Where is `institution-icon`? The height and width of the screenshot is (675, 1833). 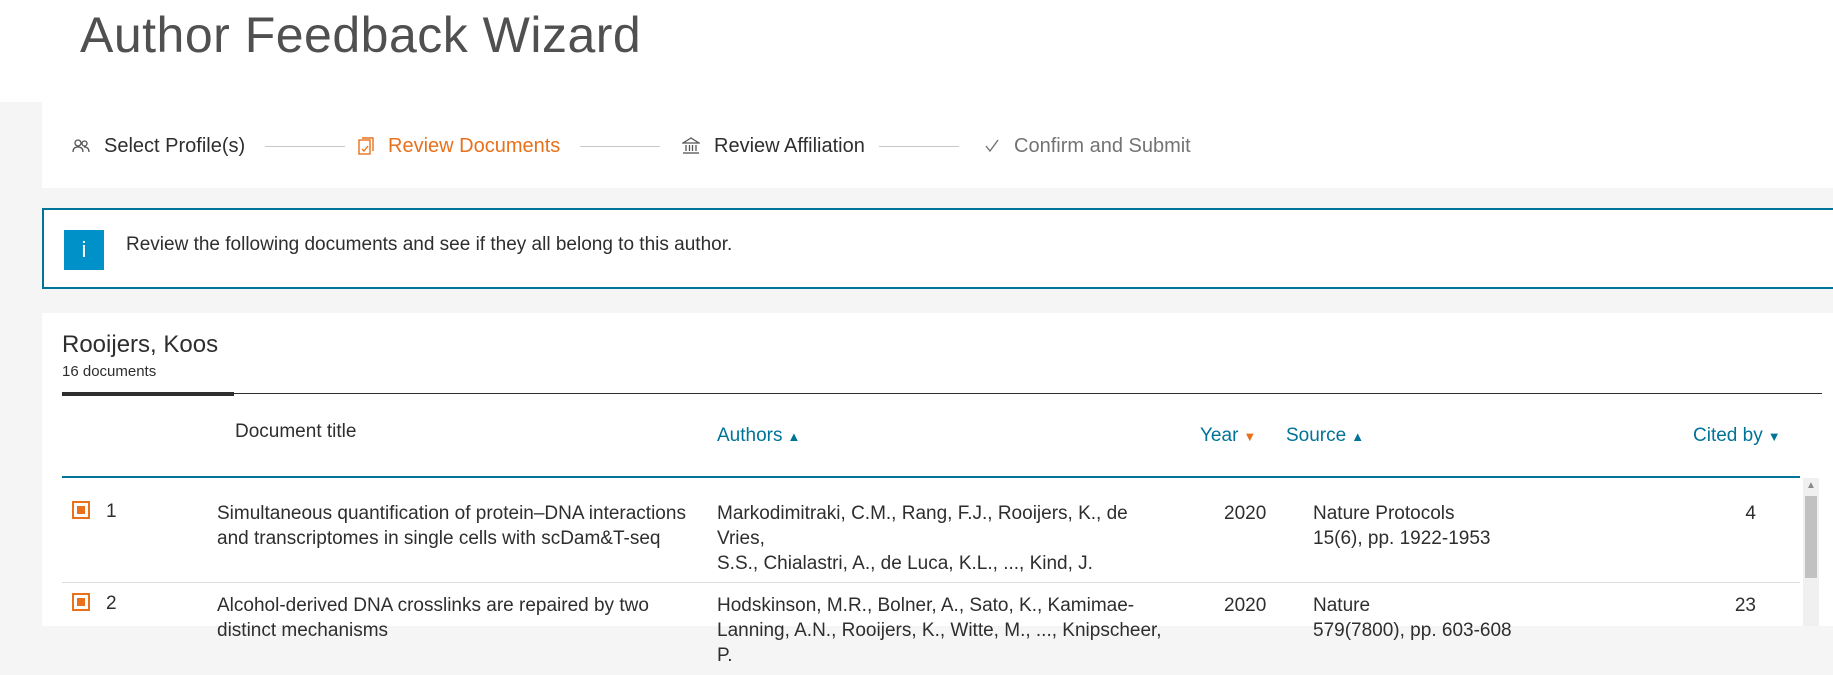
institution-icon is located at coordinates (691, 145).